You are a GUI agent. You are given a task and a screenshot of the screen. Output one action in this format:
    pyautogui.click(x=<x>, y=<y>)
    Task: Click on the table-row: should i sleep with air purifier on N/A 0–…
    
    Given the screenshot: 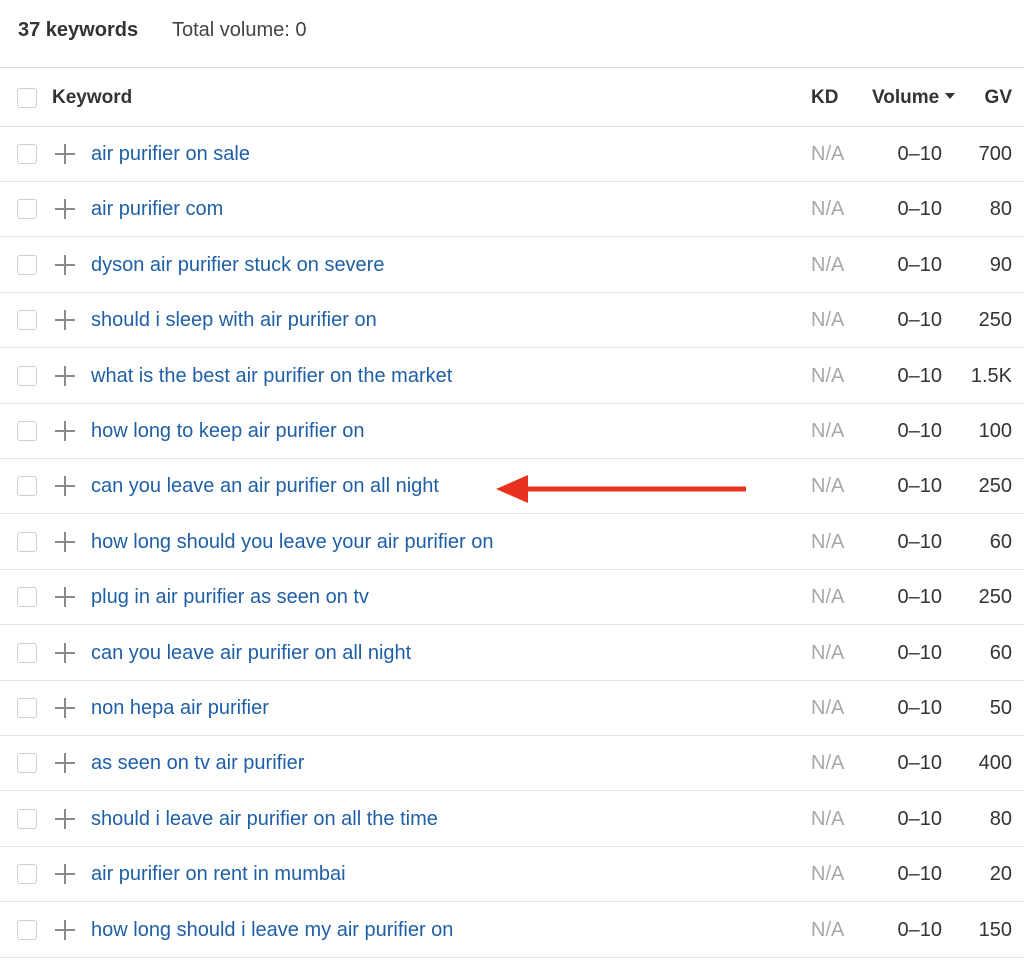 What is the action you would take?
    pyautogui.click(x=512, y=320)
    